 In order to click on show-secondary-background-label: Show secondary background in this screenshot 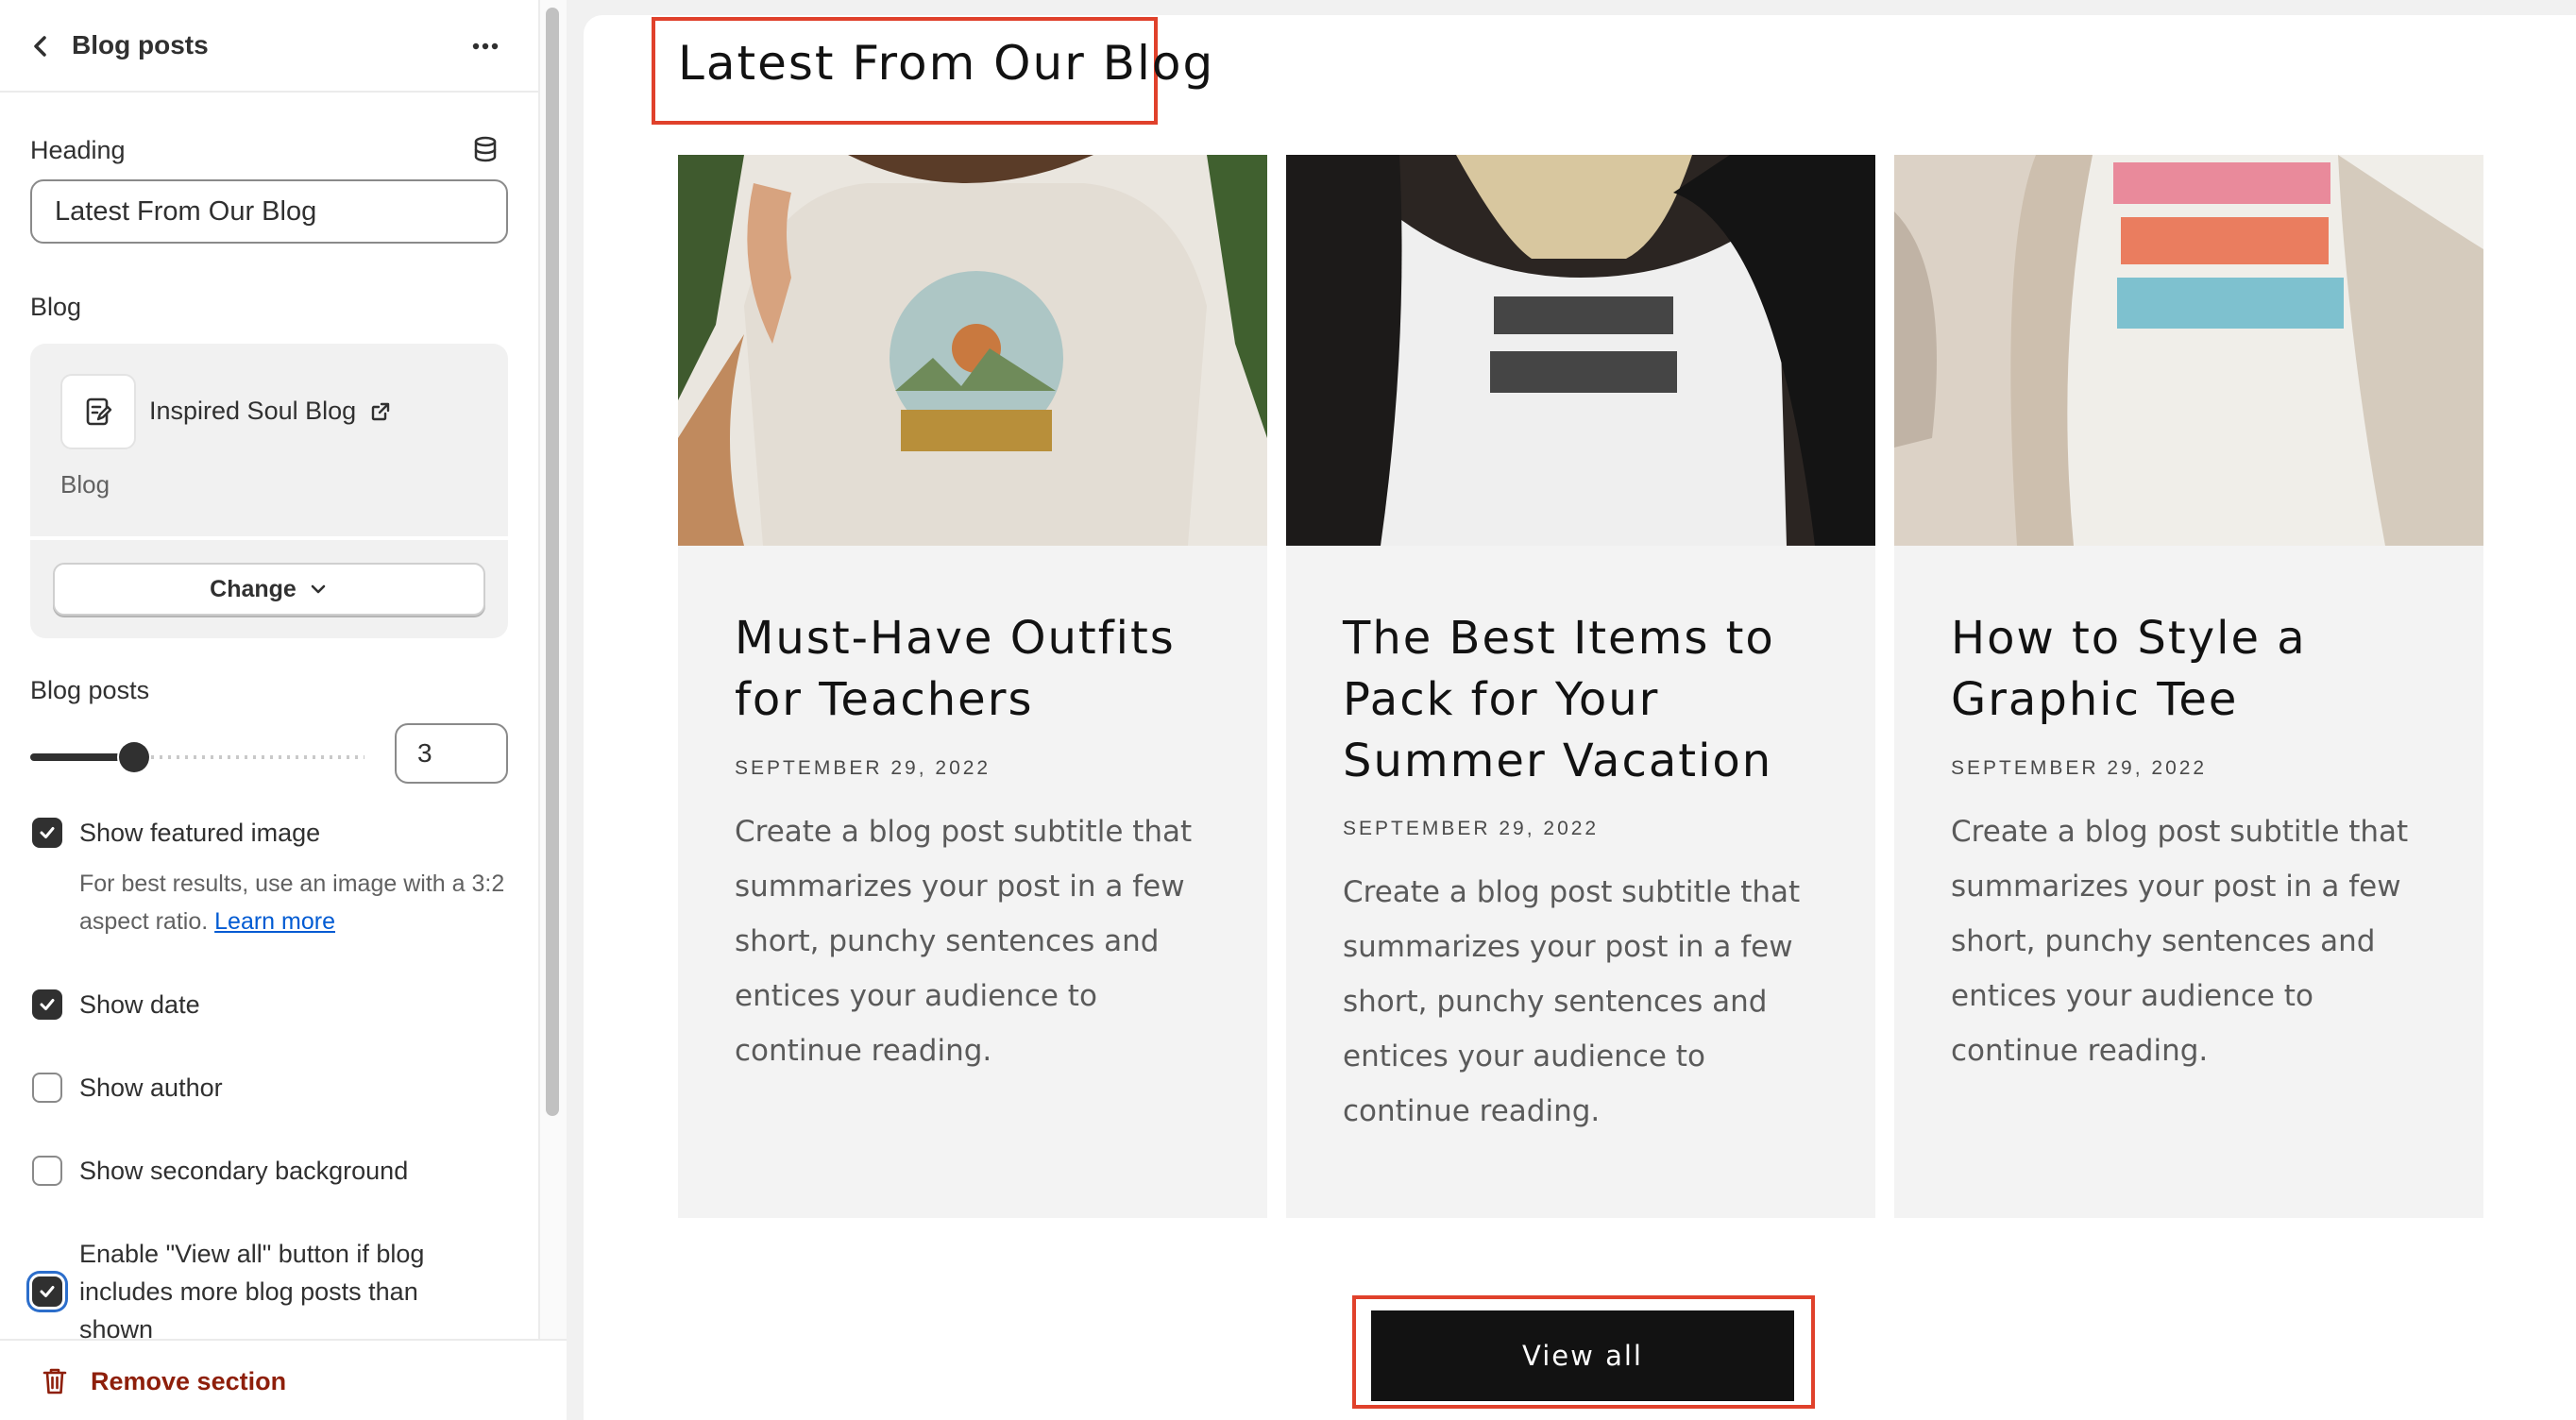, I will do `click(244, 1171)`.